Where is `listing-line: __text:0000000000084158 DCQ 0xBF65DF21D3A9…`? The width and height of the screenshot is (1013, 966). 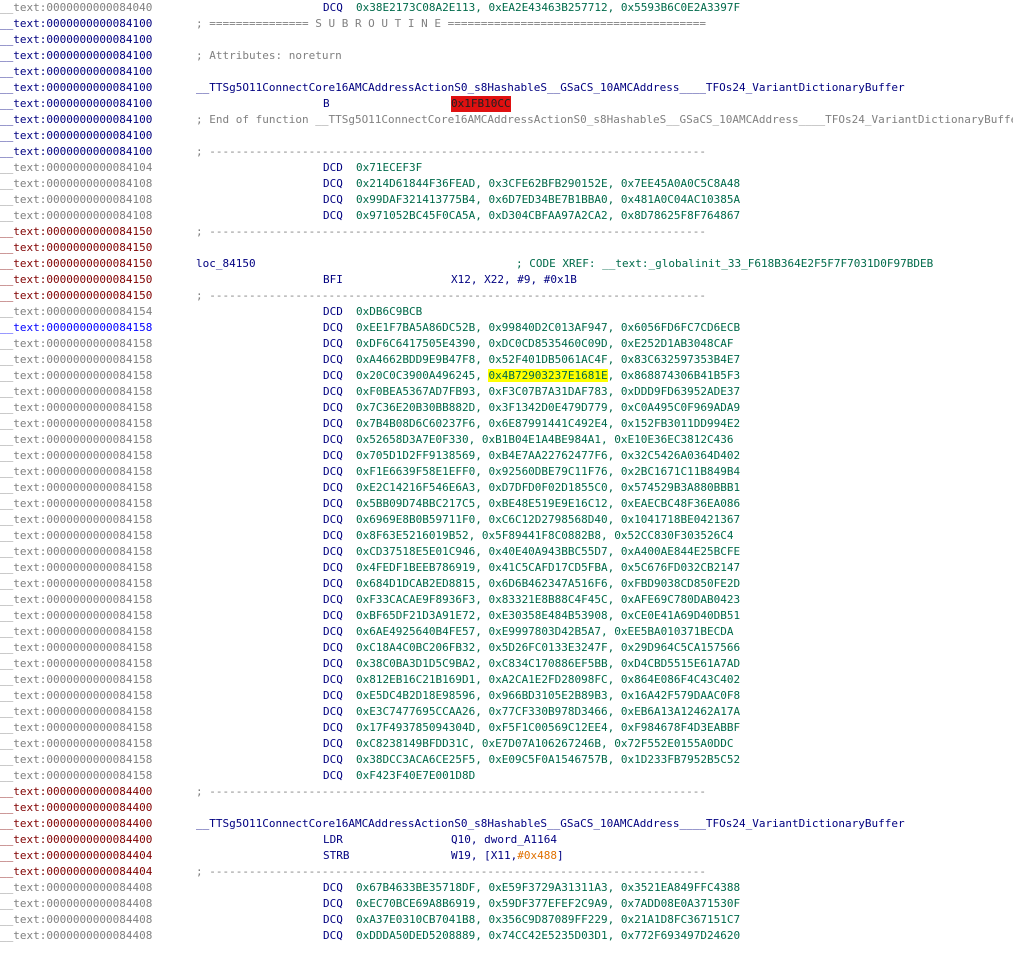
listing-line: __text:0000000000084158 DCQ 0xBF65DF21D3A9… is located at coordinates (506, 616).